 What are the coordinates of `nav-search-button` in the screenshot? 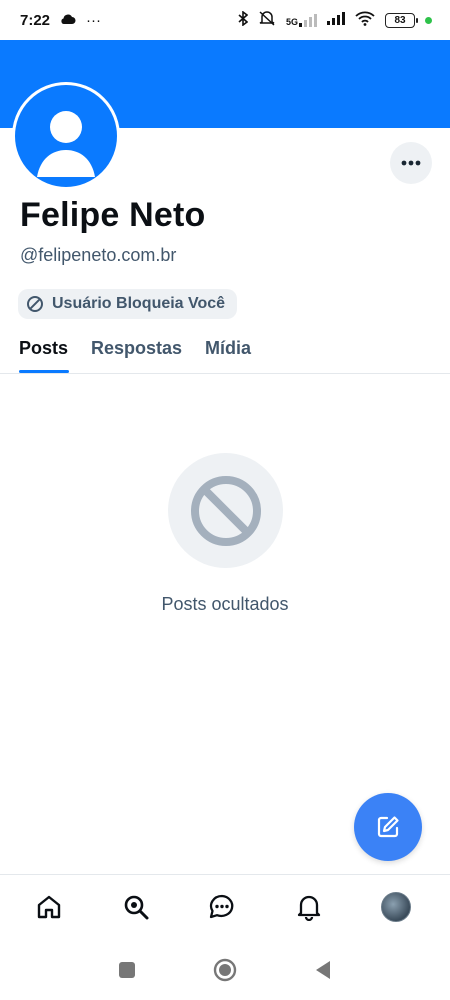 It's located at (136, 907).